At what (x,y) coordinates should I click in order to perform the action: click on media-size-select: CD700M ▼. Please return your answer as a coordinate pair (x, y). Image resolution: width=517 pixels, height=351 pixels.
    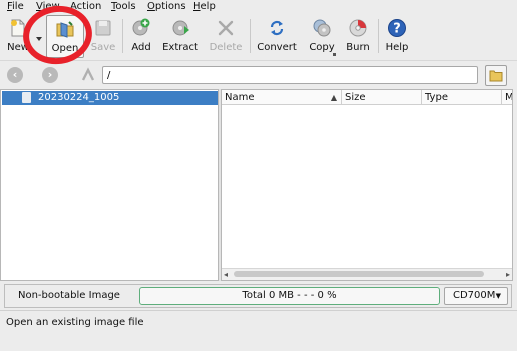
    Looking at the image, I should click on (476, 296).